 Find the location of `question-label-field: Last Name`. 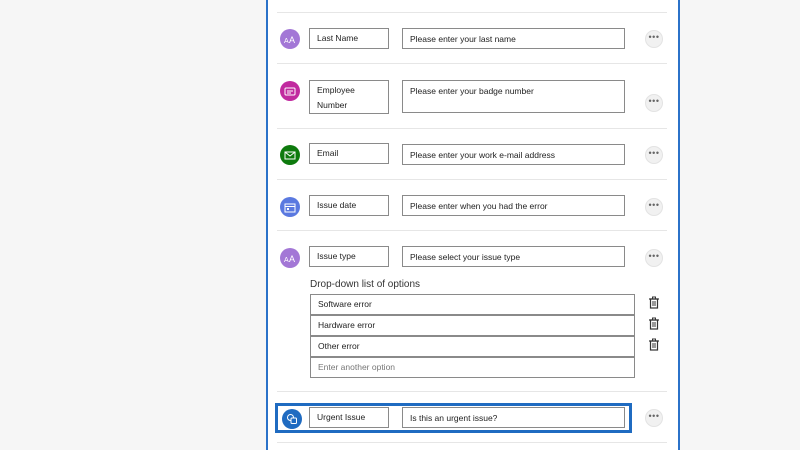

question-label-field: Last Name is located at coordinates (349, 38).